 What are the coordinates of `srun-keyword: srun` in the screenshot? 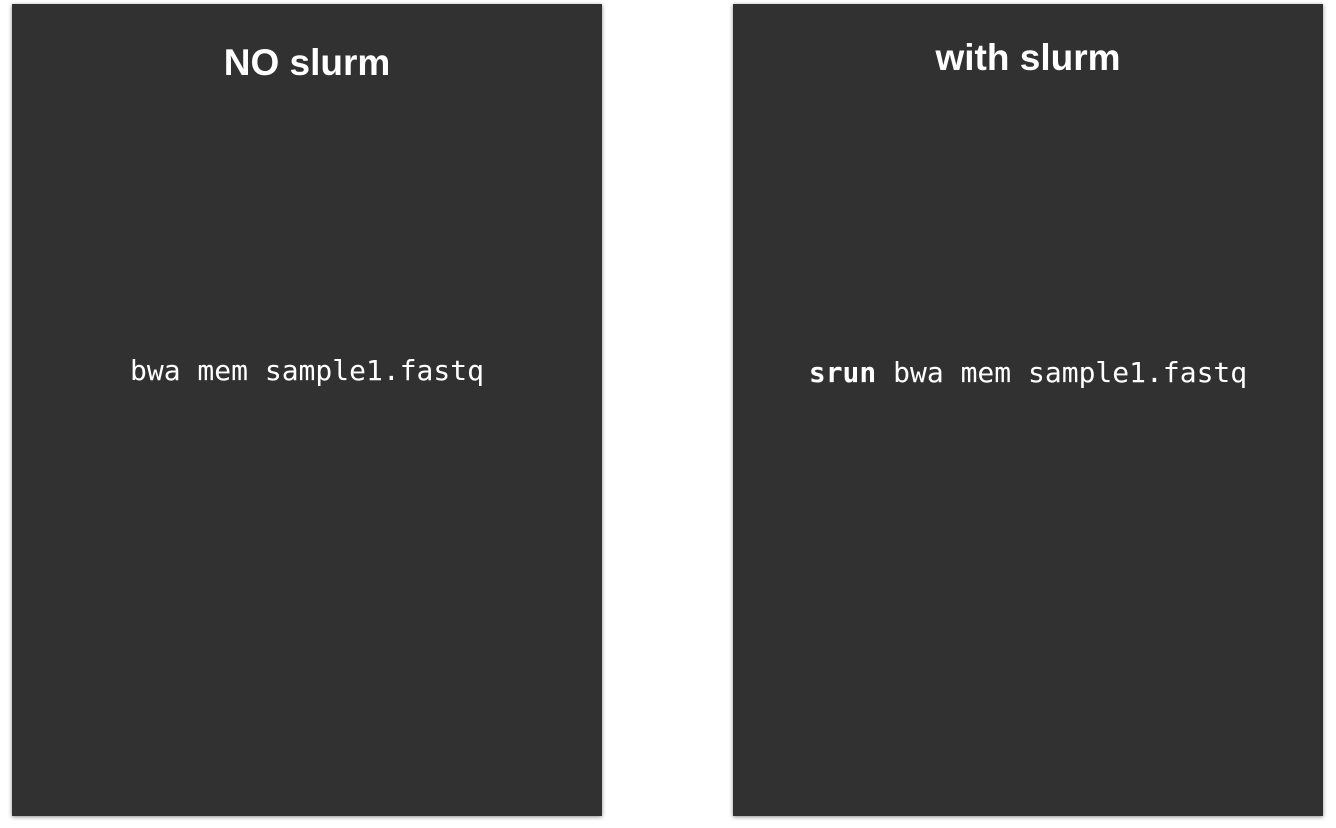 It's located at (842, 372).